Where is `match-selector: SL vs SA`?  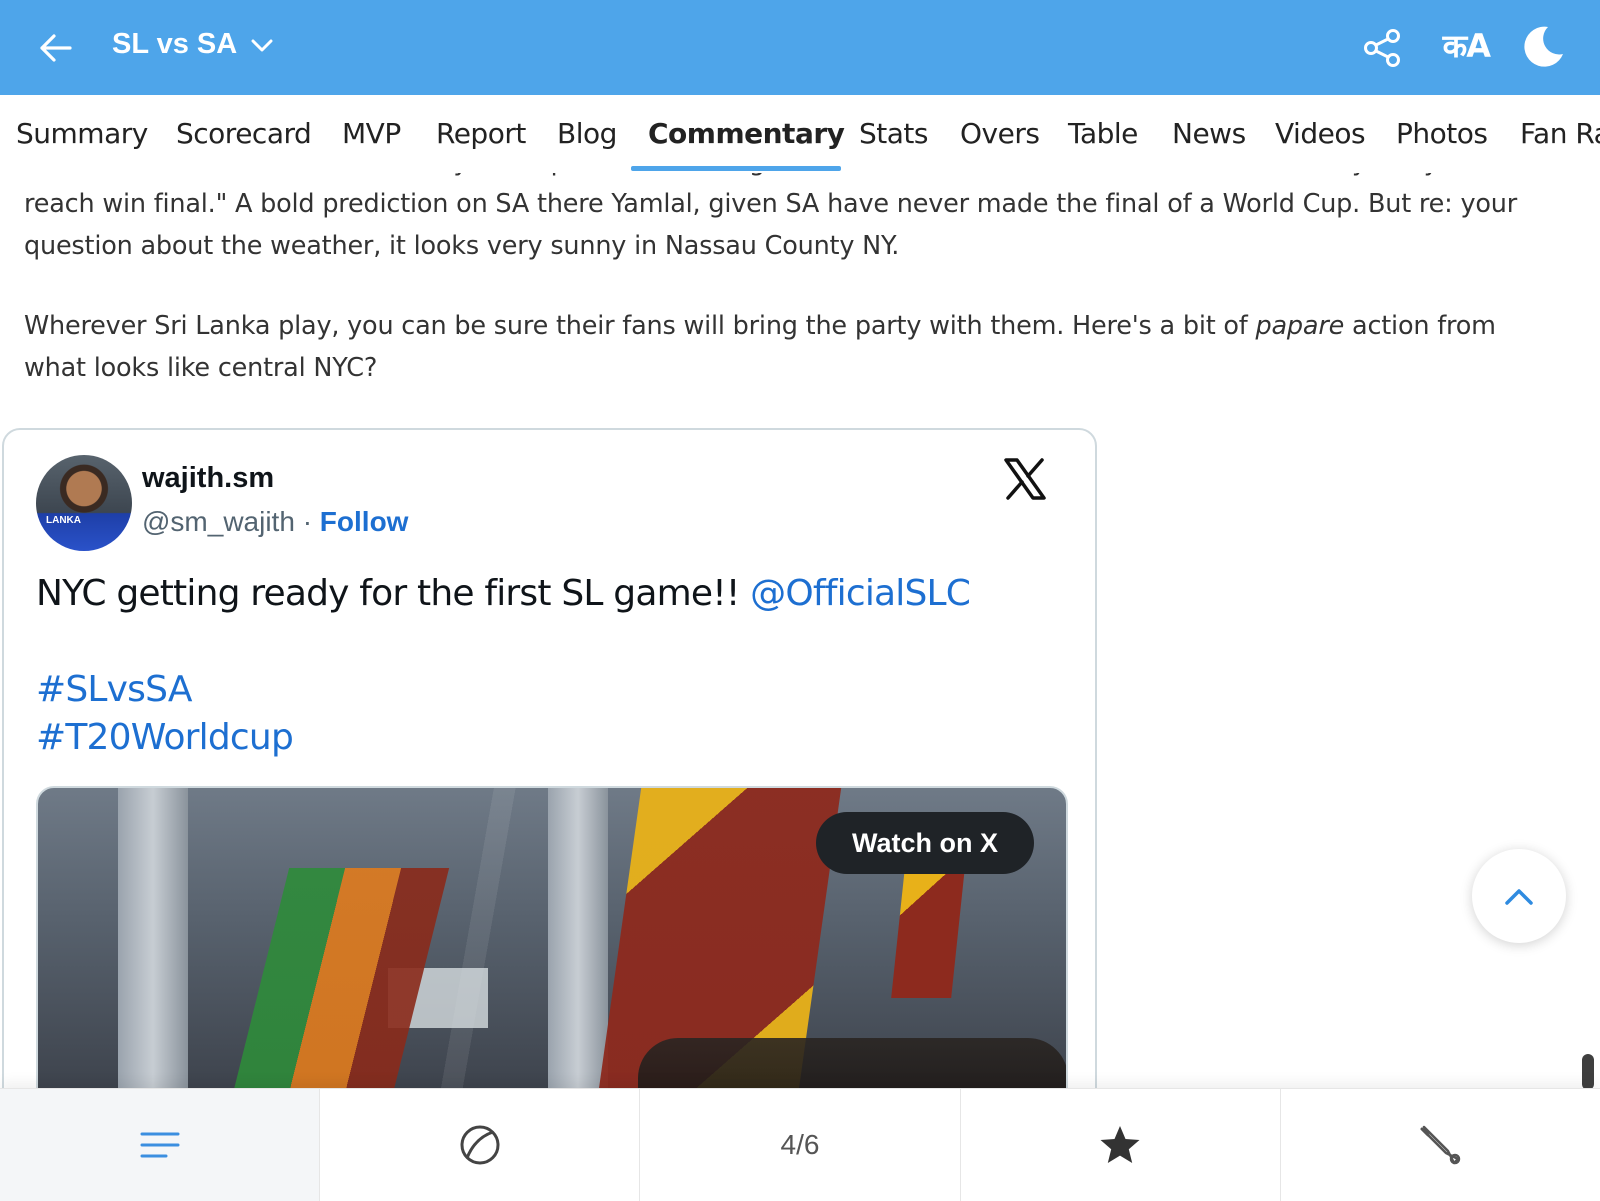
match-selector: SL vs SA is located at coordinates (192, 44).